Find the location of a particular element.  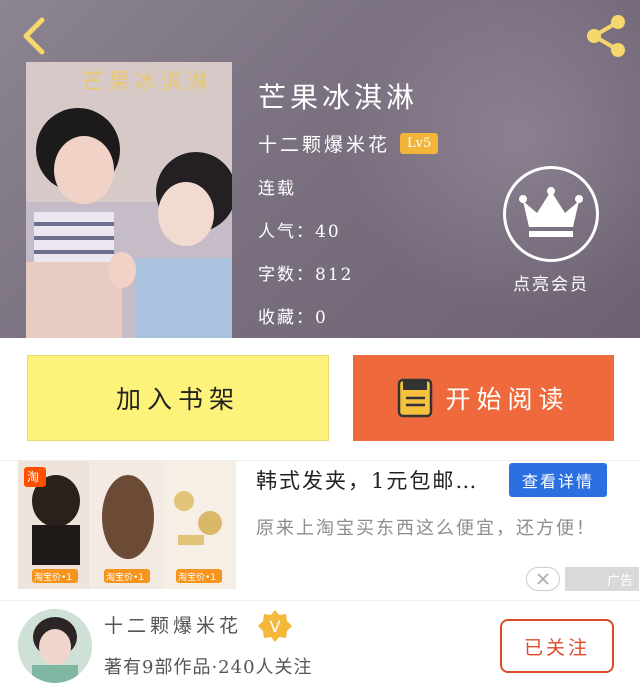

book-icon is located at coordinates (415, 398).